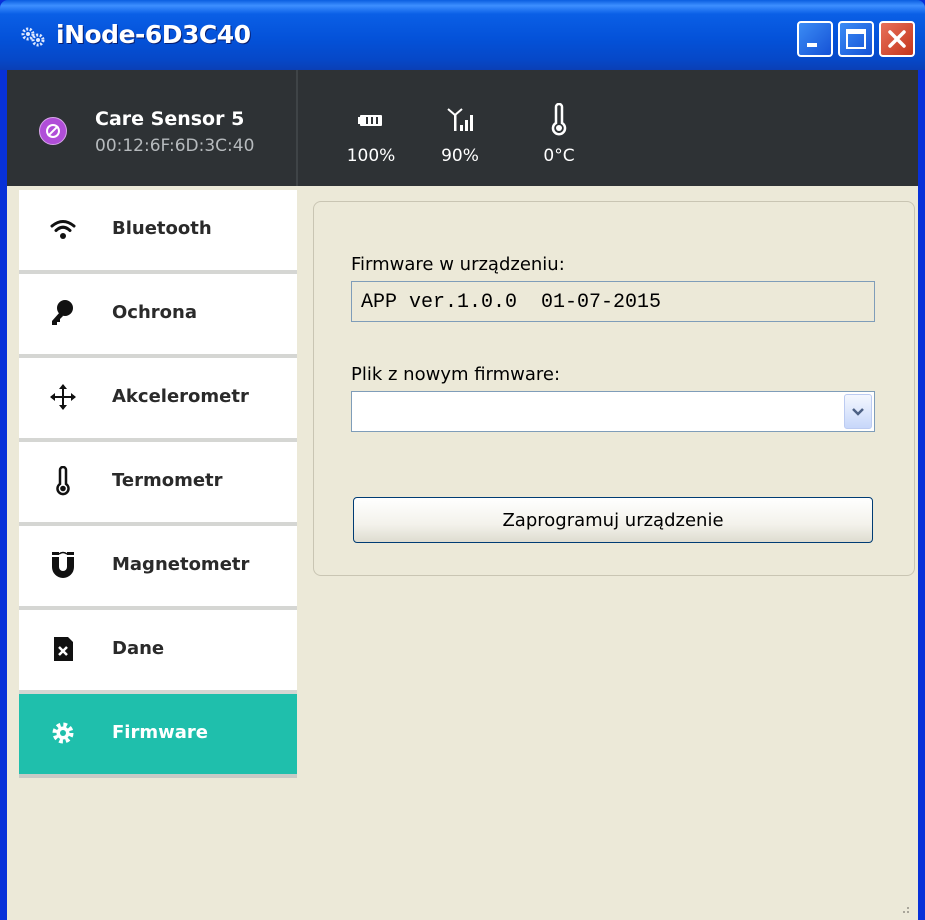 The image size is (925, 920). I want to click on gear-icon, so click(63, 733).